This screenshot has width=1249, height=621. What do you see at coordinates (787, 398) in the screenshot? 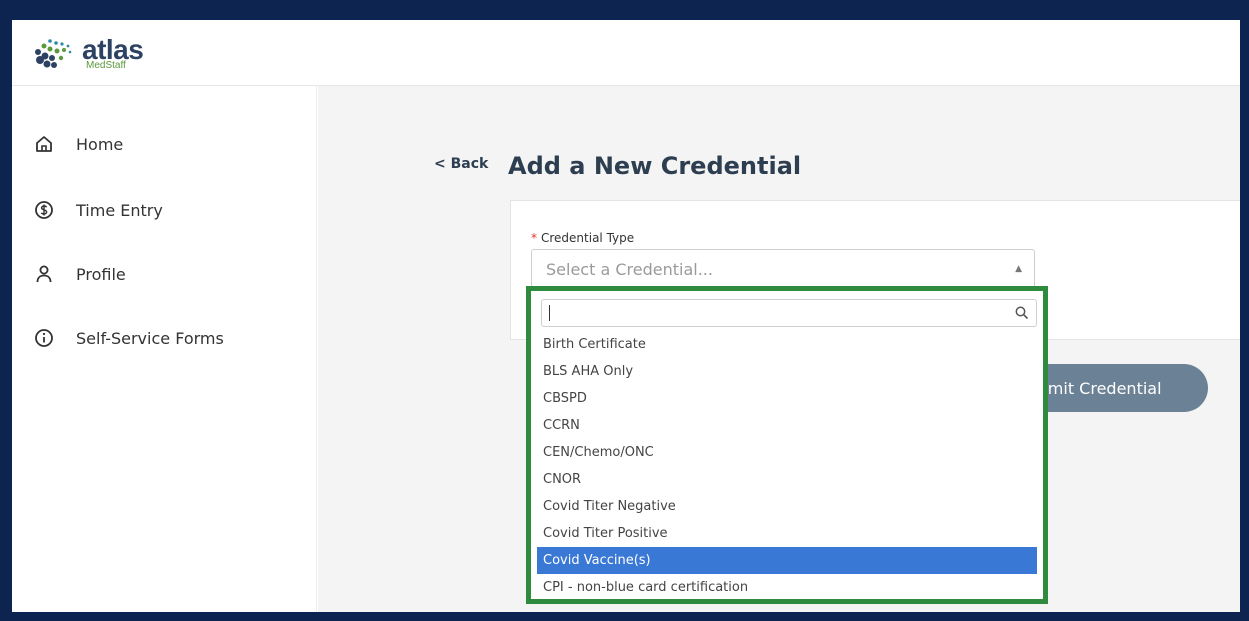
I see `dropdown-option: CBSPD` at bounding box center [787, 398].